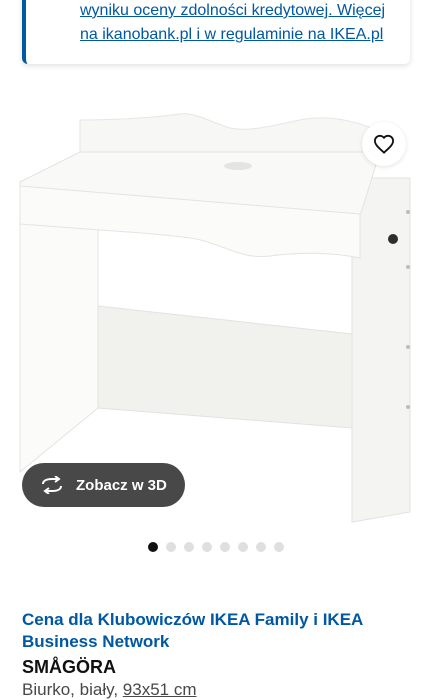  What do you see at coordinates (238, 166) in the screenshot?
I see `cable-hole` at bounding box center [238, 166].